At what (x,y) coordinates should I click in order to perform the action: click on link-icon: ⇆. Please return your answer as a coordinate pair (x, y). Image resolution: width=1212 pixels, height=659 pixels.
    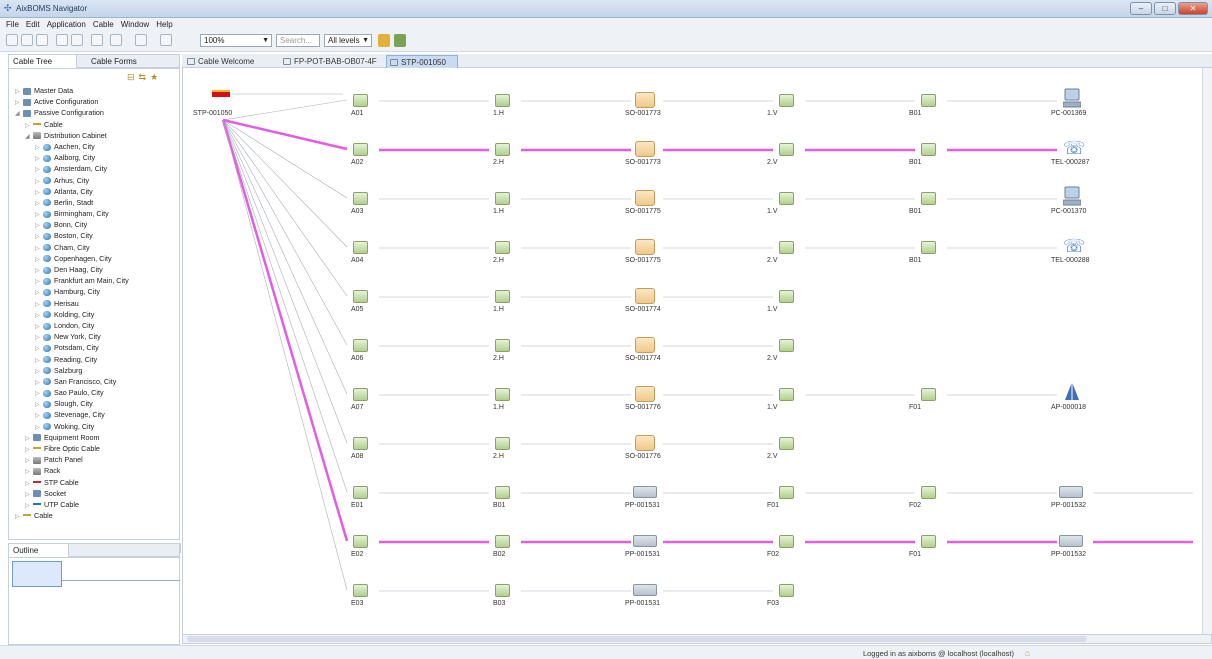
    Looking at the image, I should click on (143, 77).